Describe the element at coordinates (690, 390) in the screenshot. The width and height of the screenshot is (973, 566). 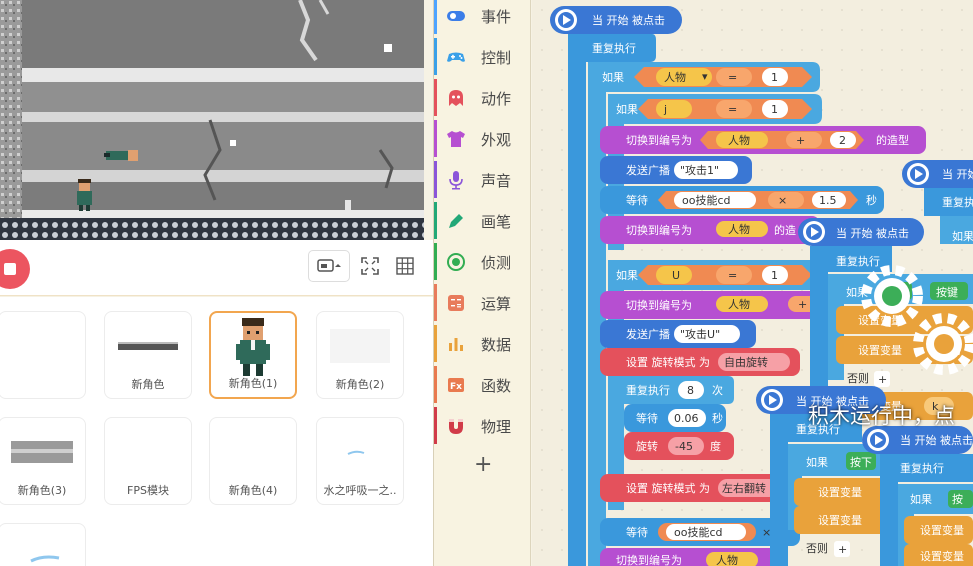
I see `svg-text: 8` at that location.